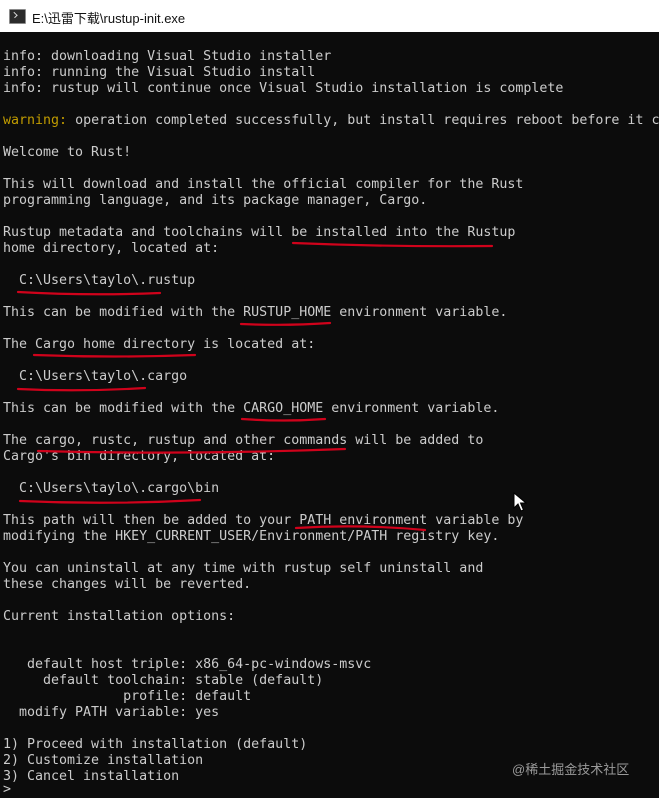 This screenshot has height=798, width=659. I want to click on warning-prefix: warning:, so click(35, 120).